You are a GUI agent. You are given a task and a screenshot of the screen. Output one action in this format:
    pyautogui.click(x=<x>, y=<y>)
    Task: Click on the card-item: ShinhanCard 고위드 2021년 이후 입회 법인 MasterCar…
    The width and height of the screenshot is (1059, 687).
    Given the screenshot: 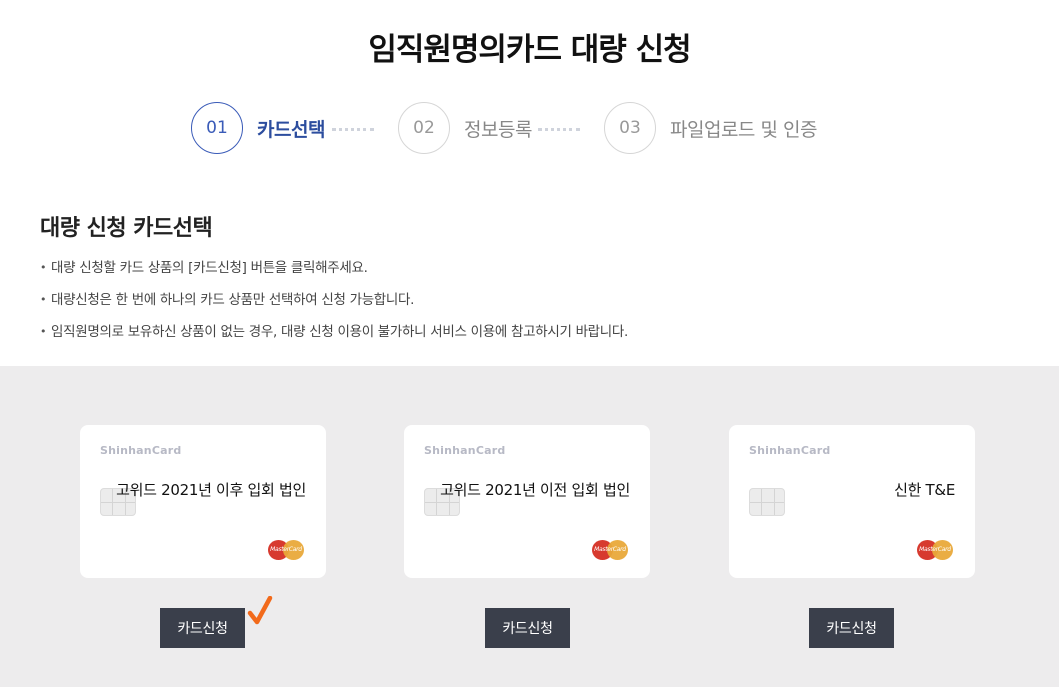 What is the action you would take?
    pyautogui.click(x=203, y=501)
    